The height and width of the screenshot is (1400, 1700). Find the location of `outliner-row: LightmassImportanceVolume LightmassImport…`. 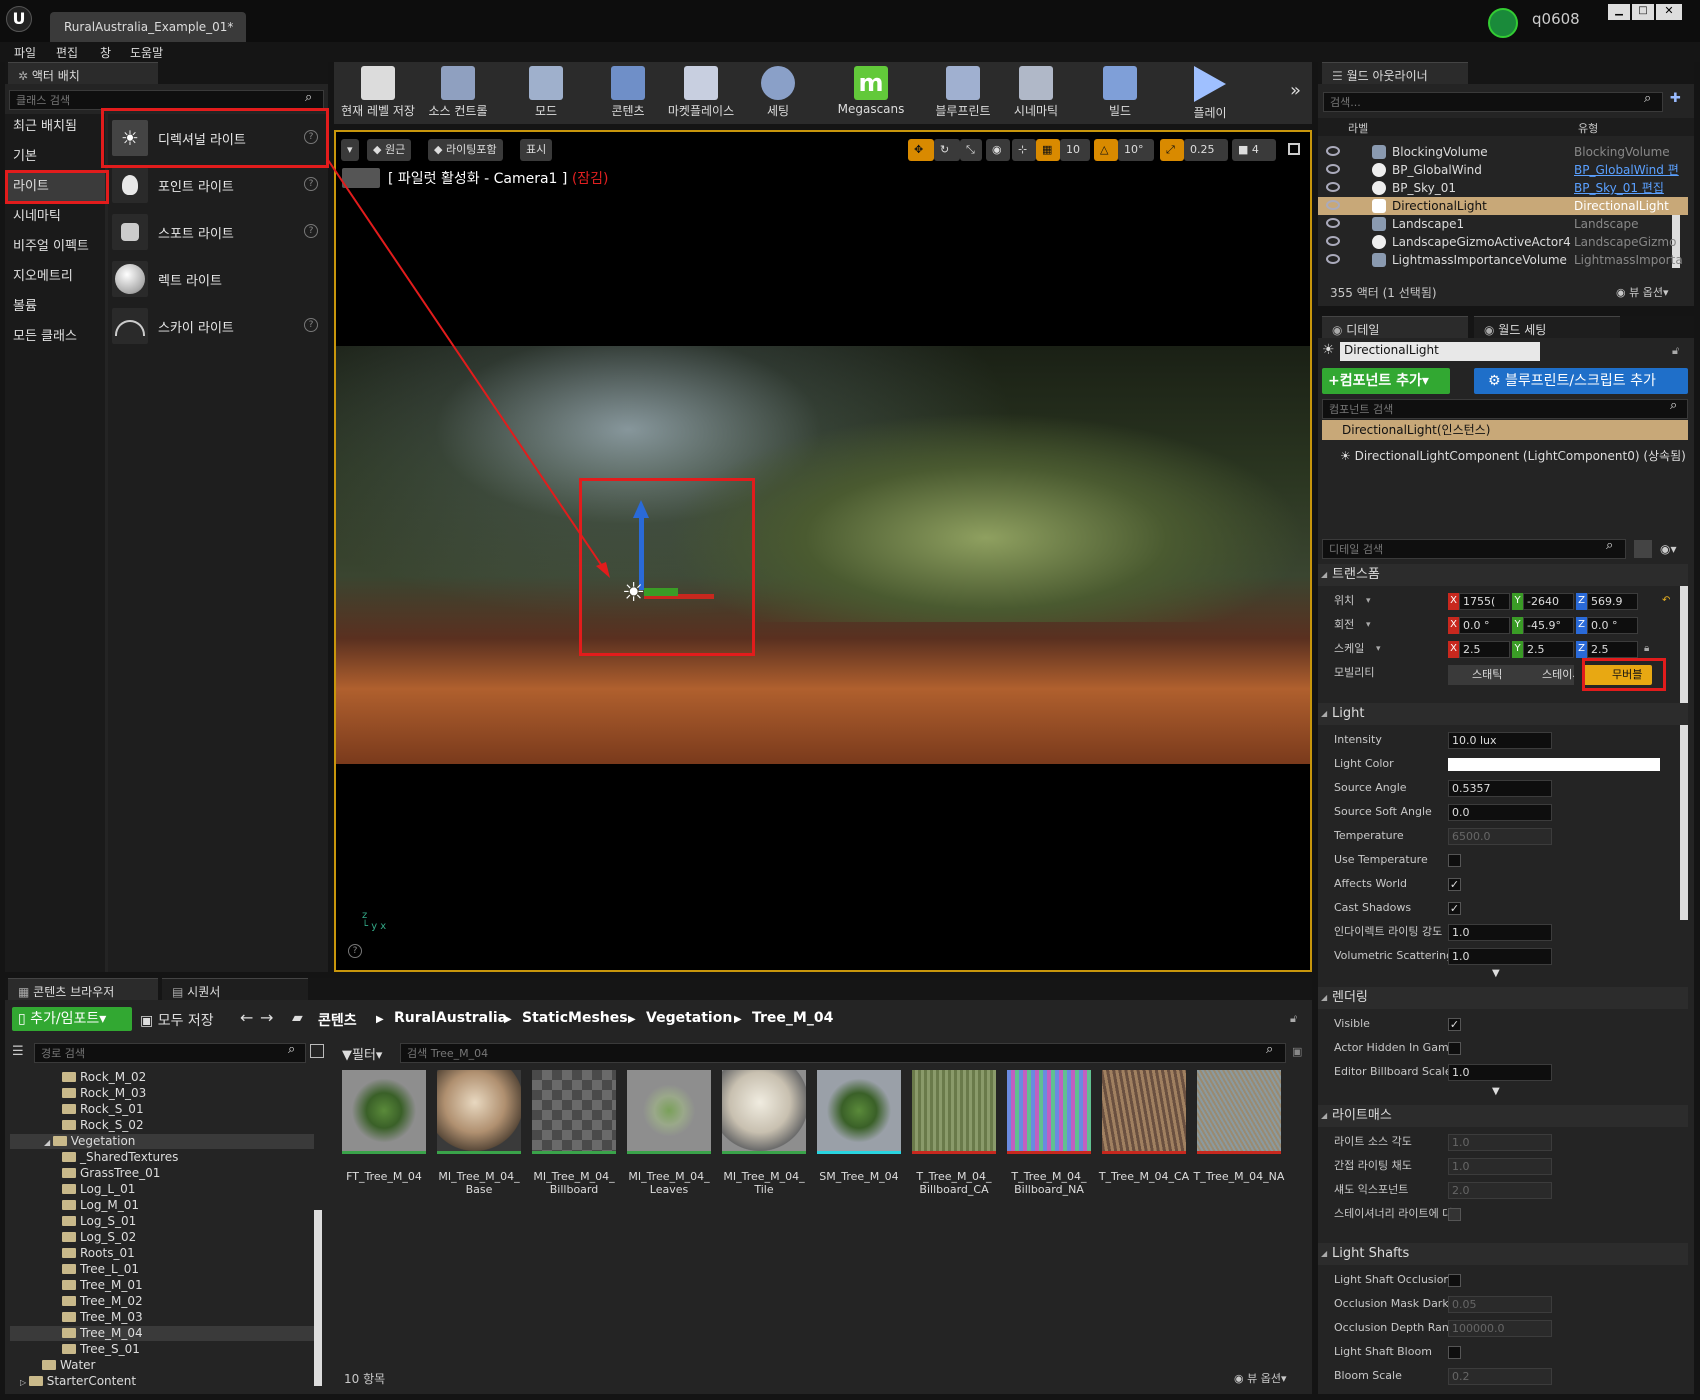

outliner-row: LightmassImportanceVolume LightmassImport… is located at coordinates (1503, 260).